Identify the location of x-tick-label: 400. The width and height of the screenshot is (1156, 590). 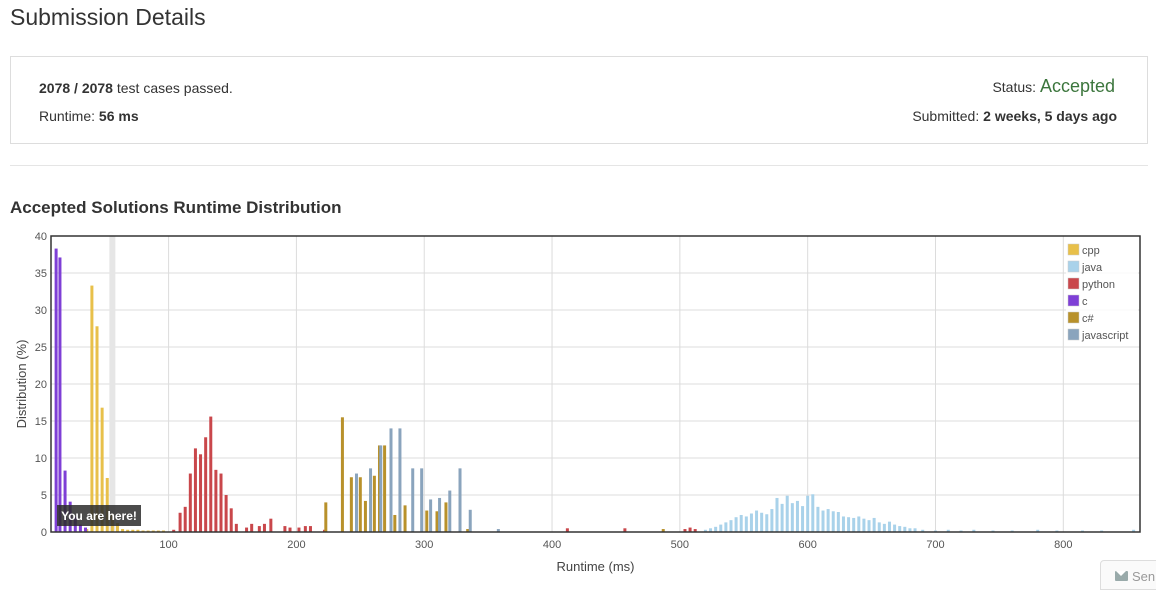
(552, 545).